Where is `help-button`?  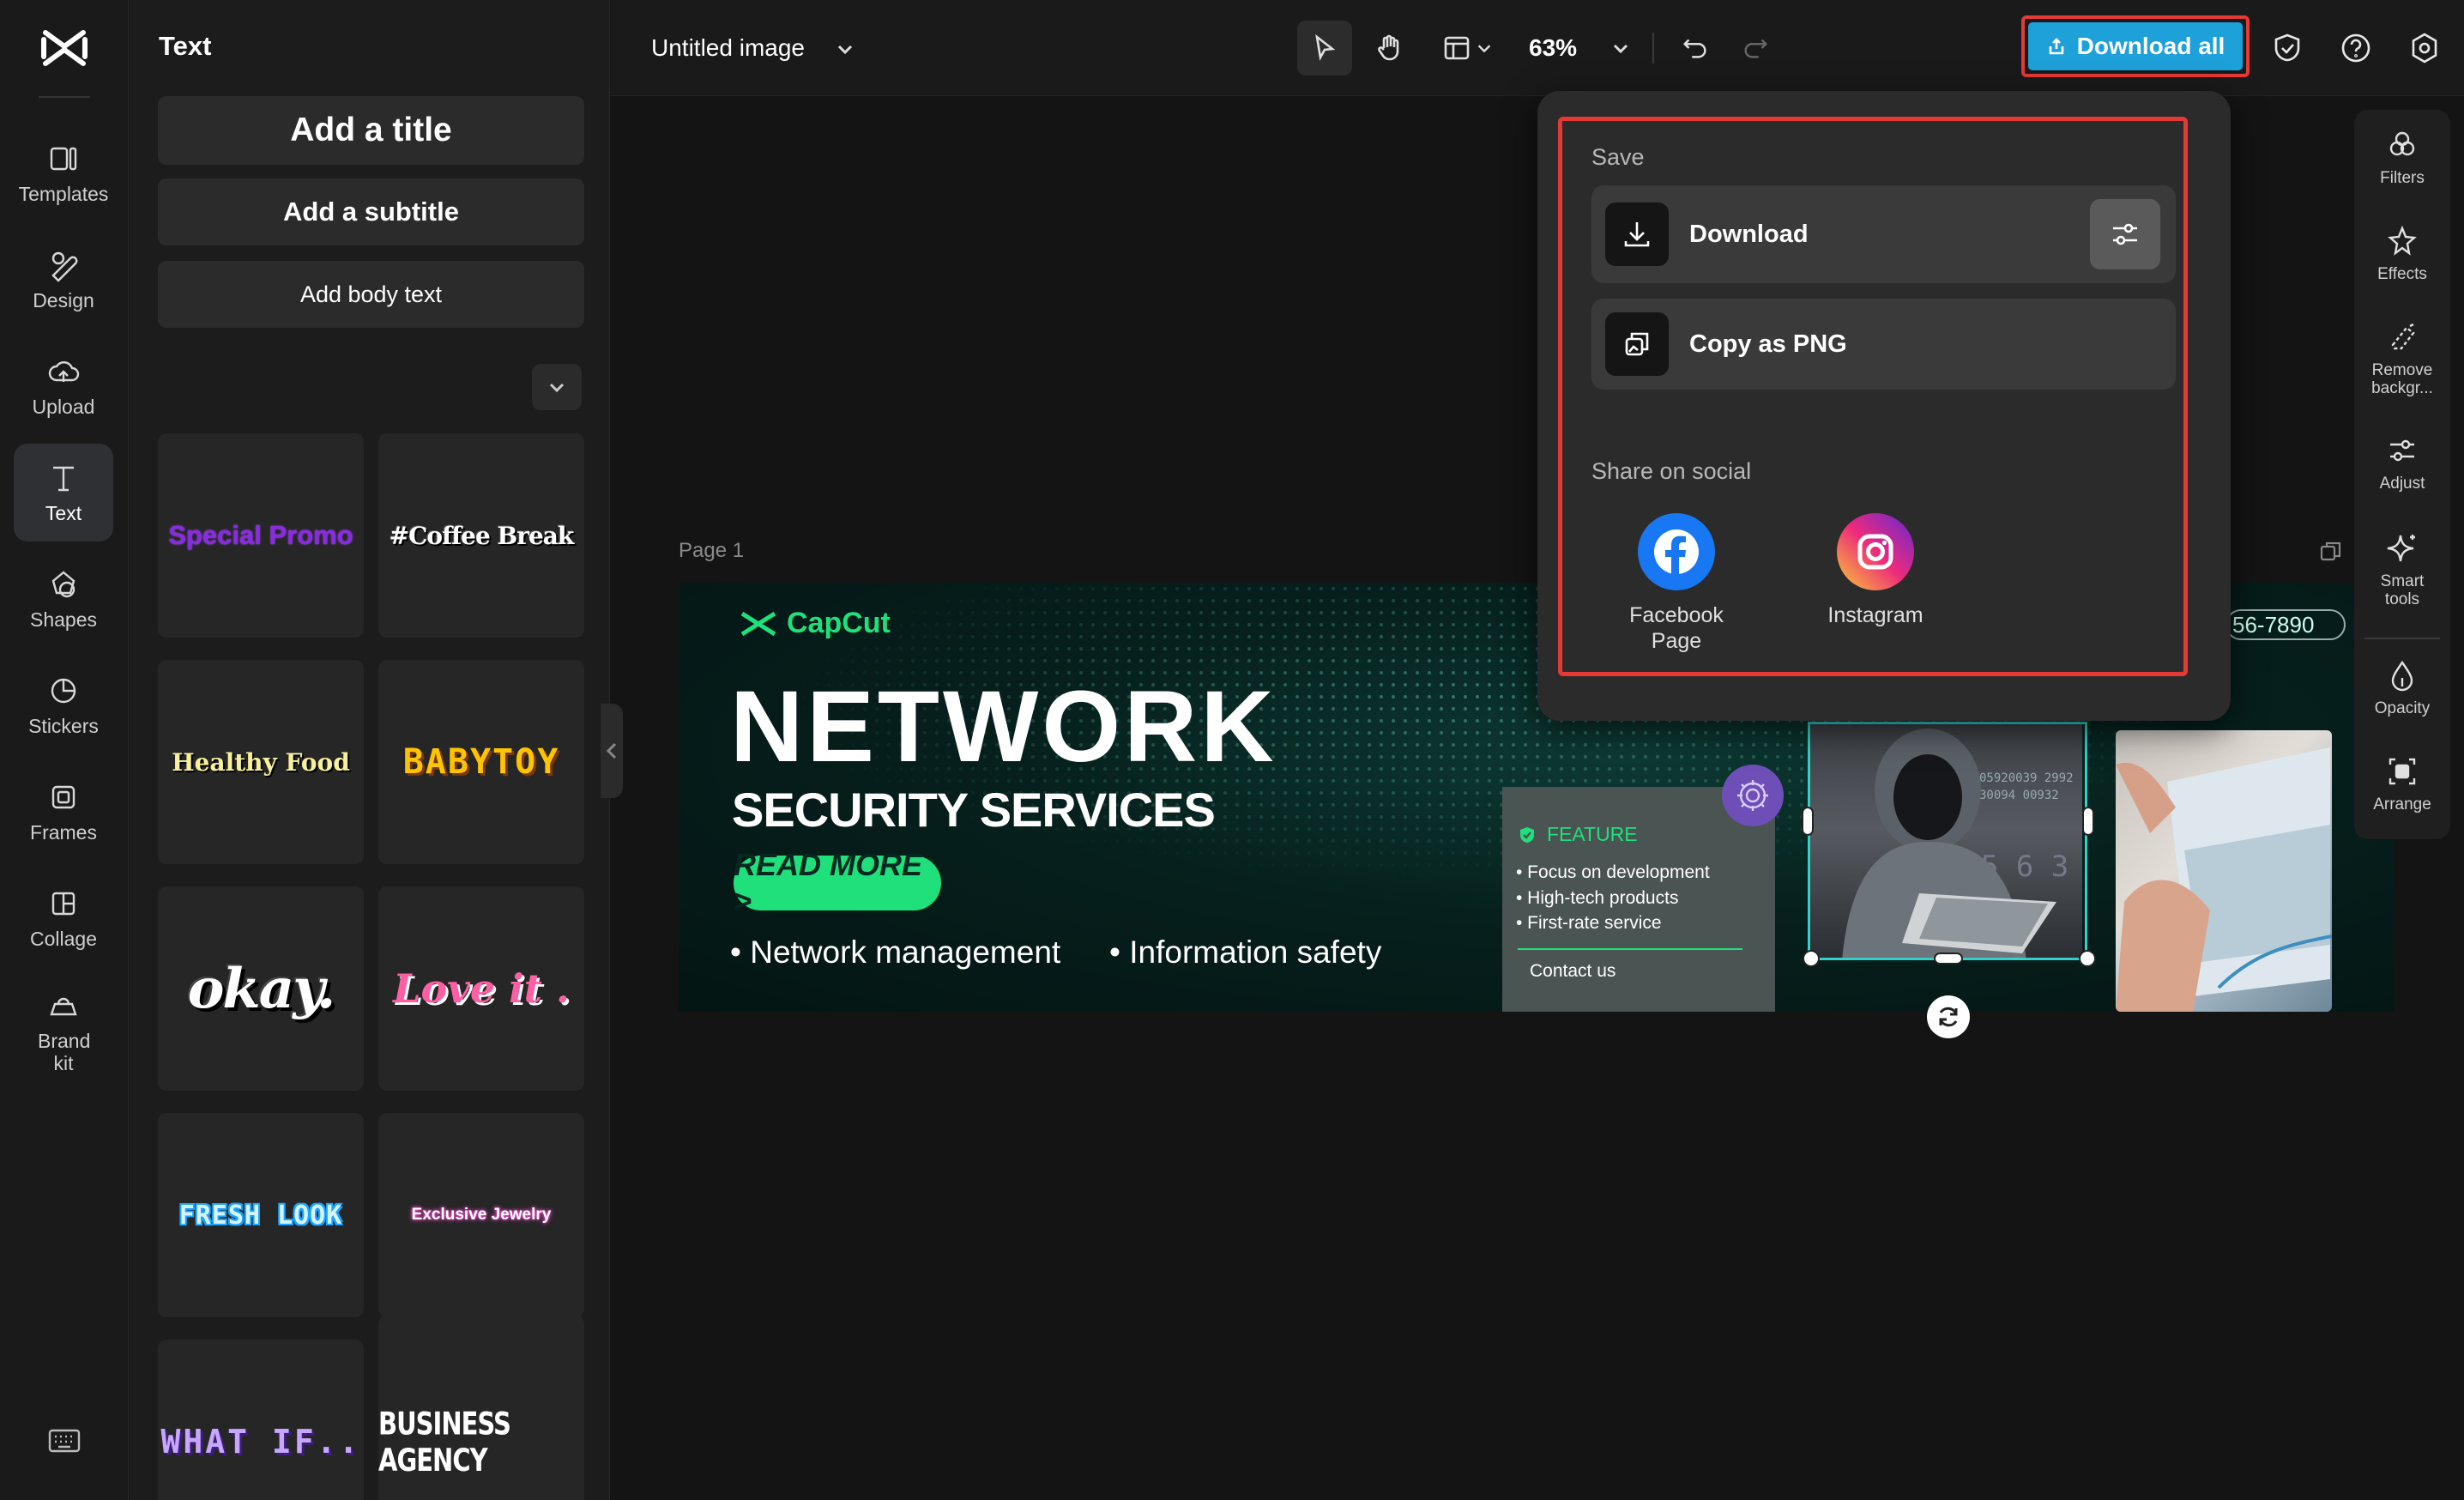 help-button is located at coordinates (2356, 48).